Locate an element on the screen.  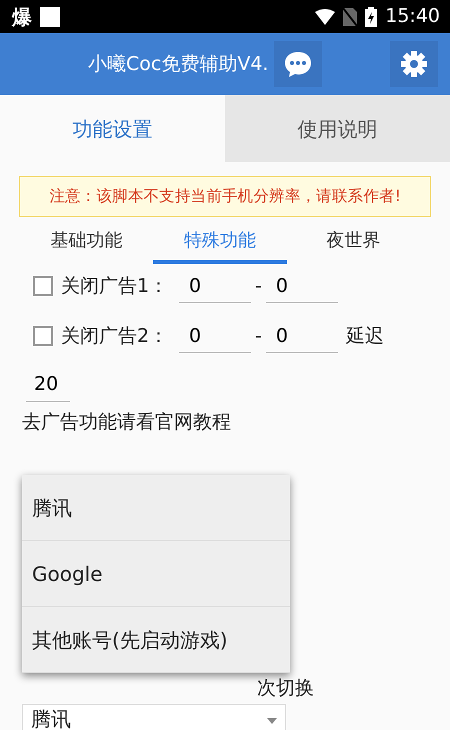
settings-icon is located at coordinates (414, 64).